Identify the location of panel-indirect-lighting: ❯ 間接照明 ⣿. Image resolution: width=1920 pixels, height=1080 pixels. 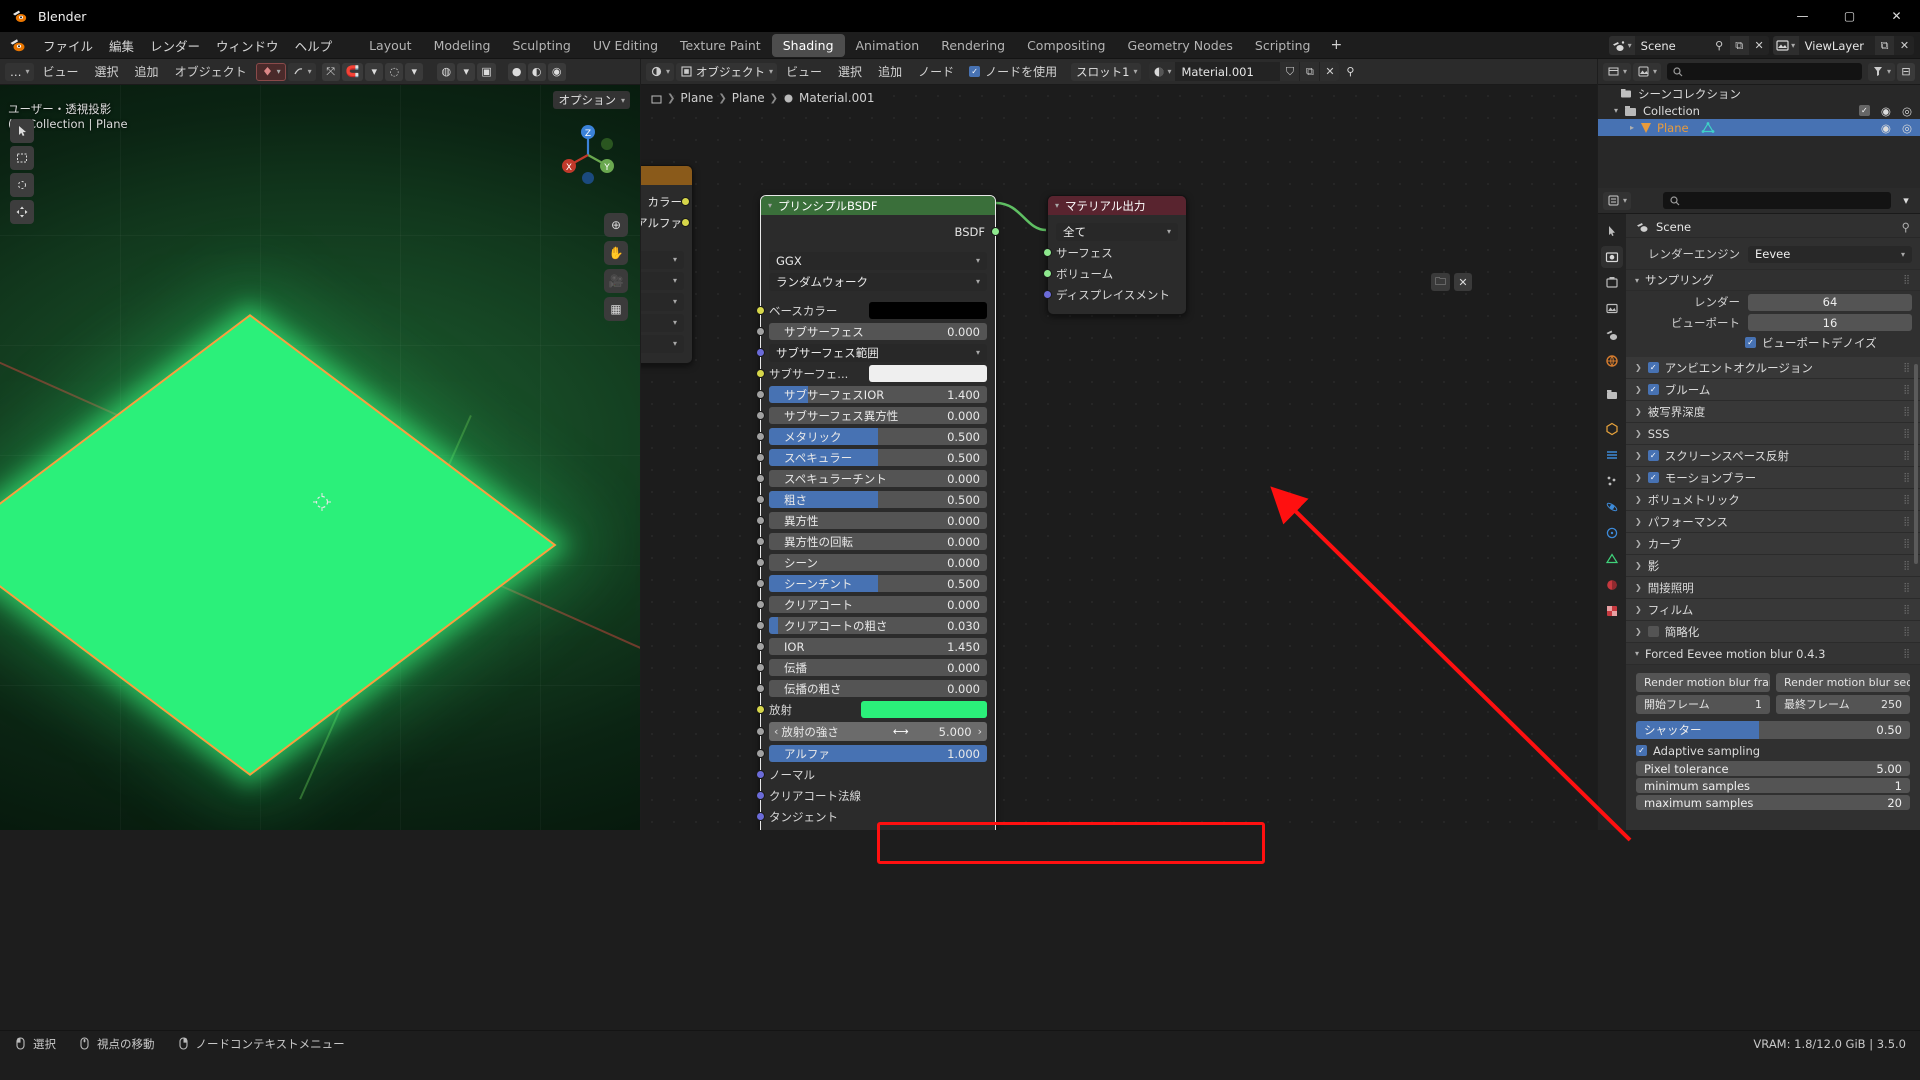
(1773, 588).